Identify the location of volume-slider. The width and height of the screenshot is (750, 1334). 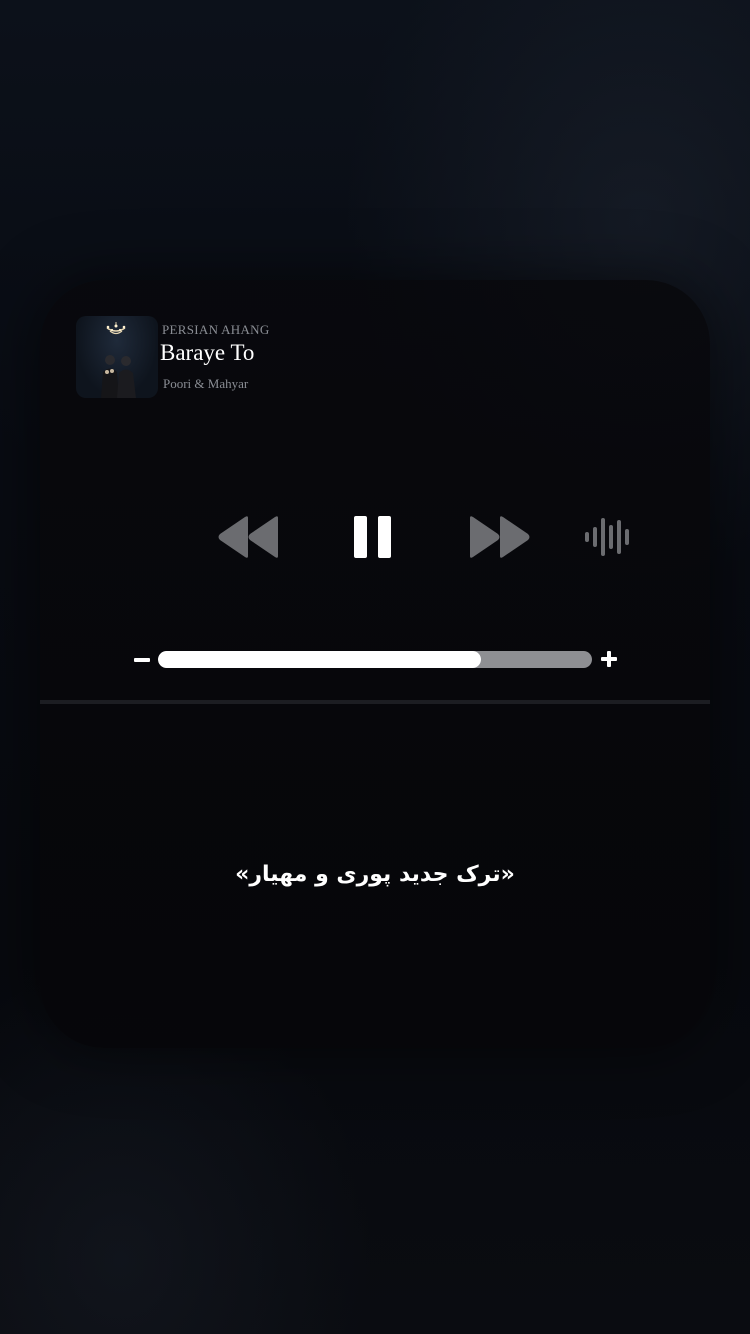
(375, 659).